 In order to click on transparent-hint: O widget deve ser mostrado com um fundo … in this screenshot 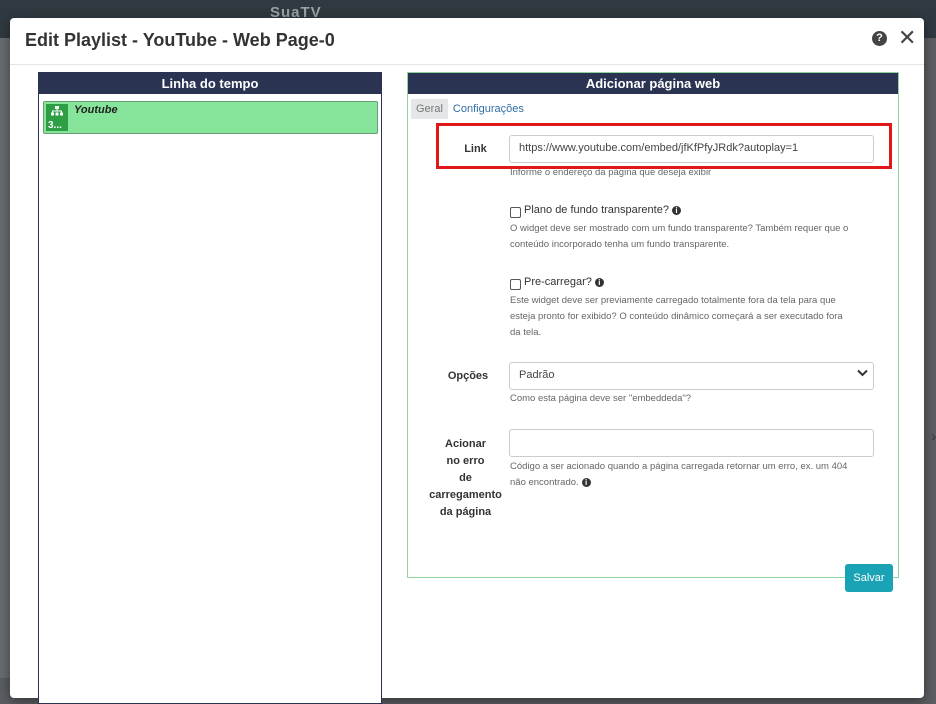, I will do `click(679, 236)`.